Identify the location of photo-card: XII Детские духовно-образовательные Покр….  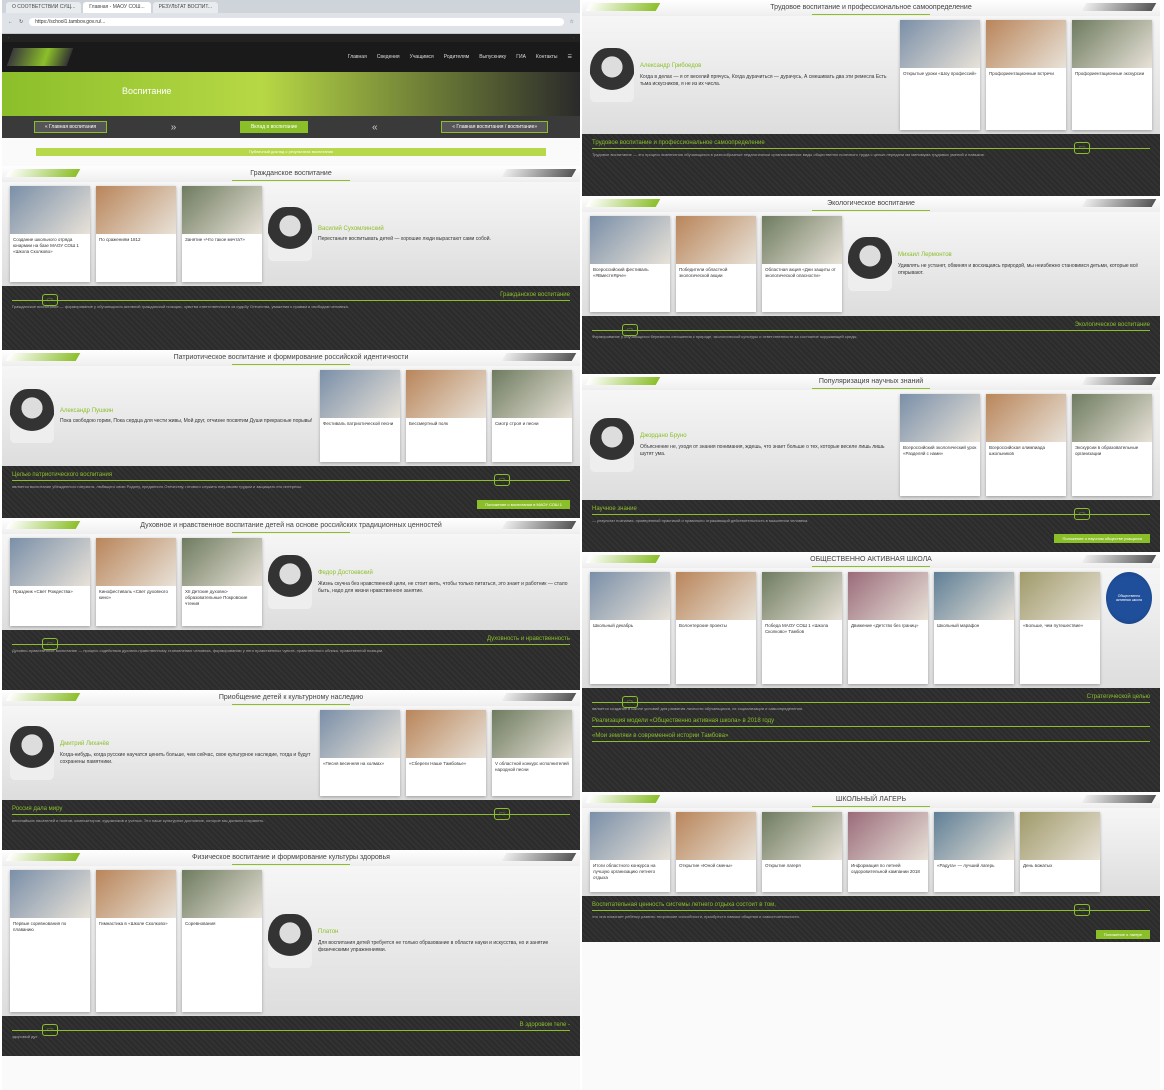
(222, 582).